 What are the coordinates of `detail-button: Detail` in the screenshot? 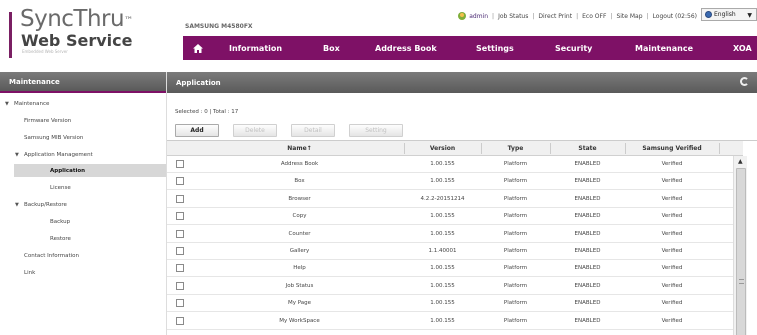 It's located at (313, 130).